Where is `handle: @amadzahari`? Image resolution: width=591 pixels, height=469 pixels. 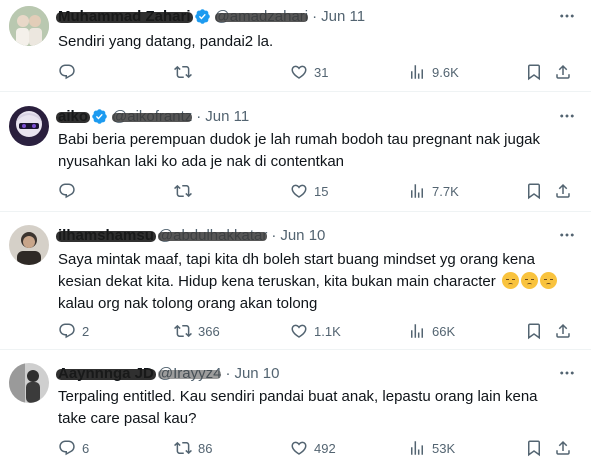 handle: @amadzahari is located at coordinates (261, 16).